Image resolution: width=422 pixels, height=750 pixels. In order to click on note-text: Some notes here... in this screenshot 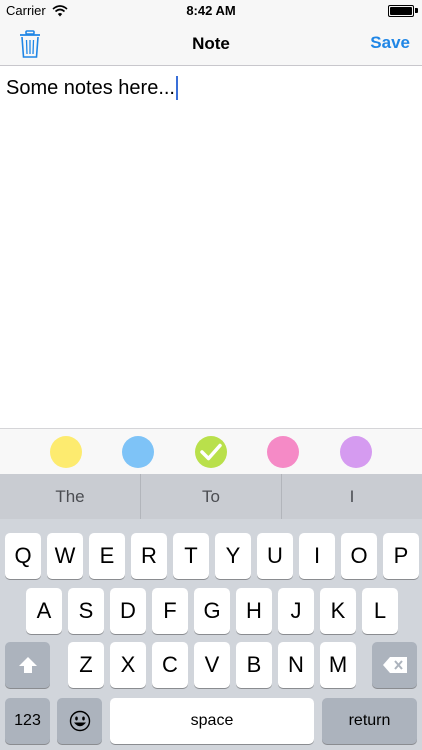, I will do `click(90, 87)`.